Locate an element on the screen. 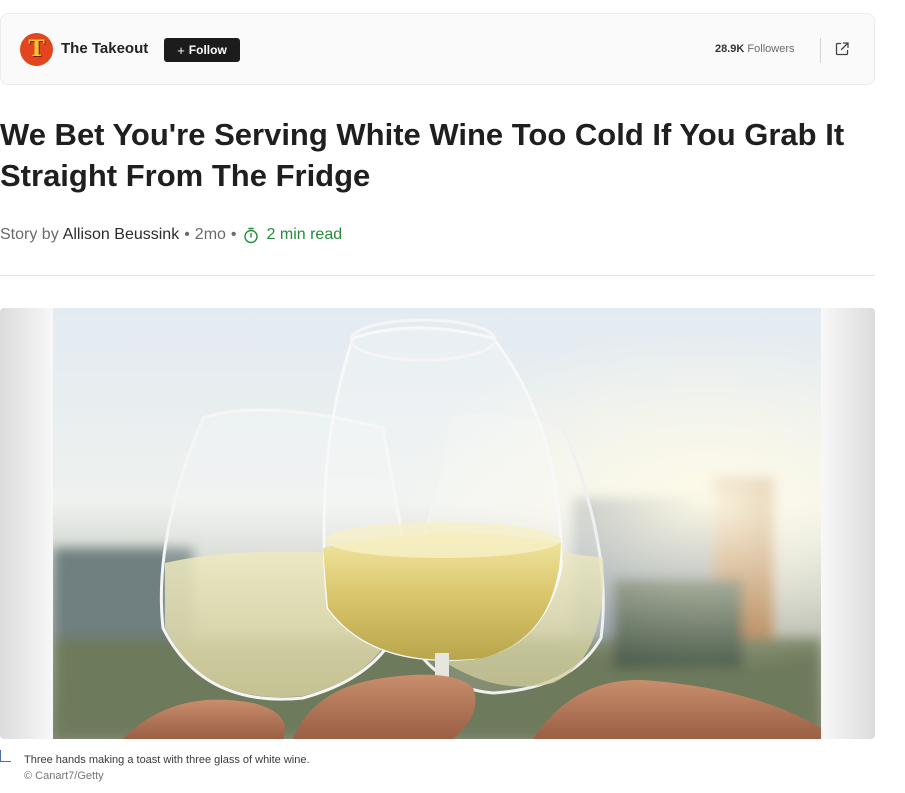 The height and width of the screenshot is (793, 905). caption-marker is located at coordinates (5, 756).